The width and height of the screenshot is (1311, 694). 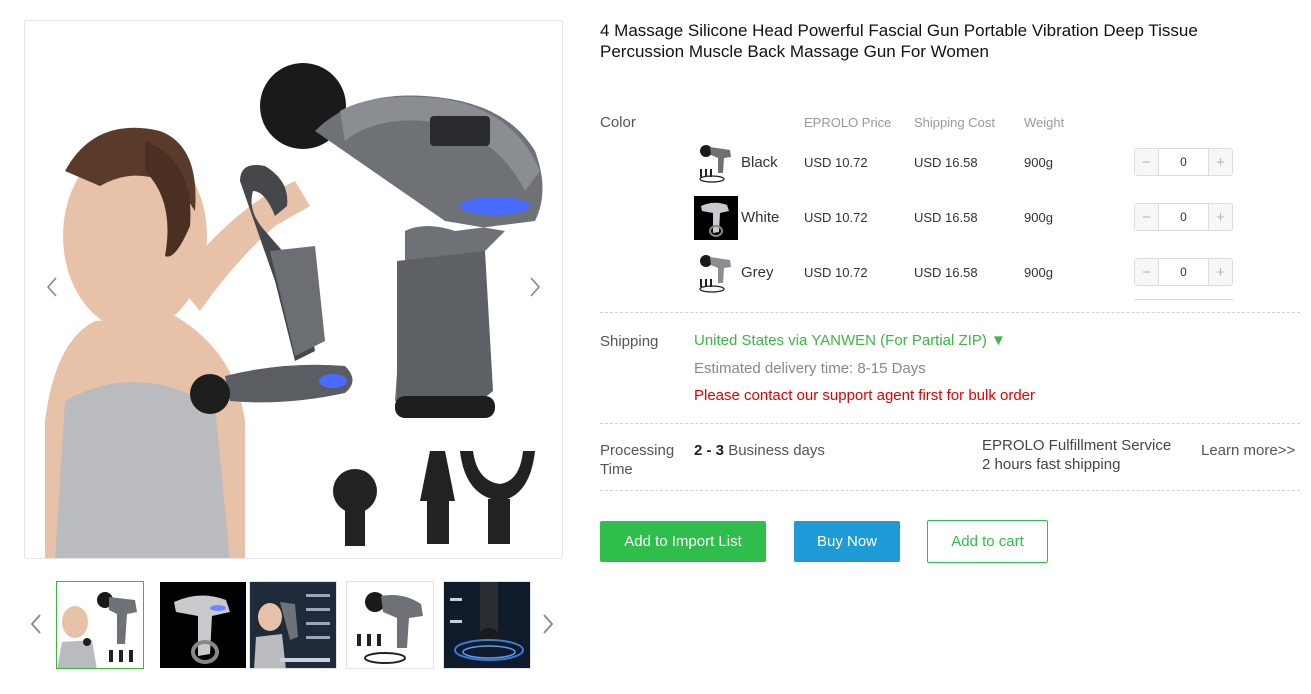 What do you see at coordinates (810, 368) in the screenshot?
I see `delivery-estimate: Estimated delivery time: 8-15 Days` at bounding box center [810, 368].